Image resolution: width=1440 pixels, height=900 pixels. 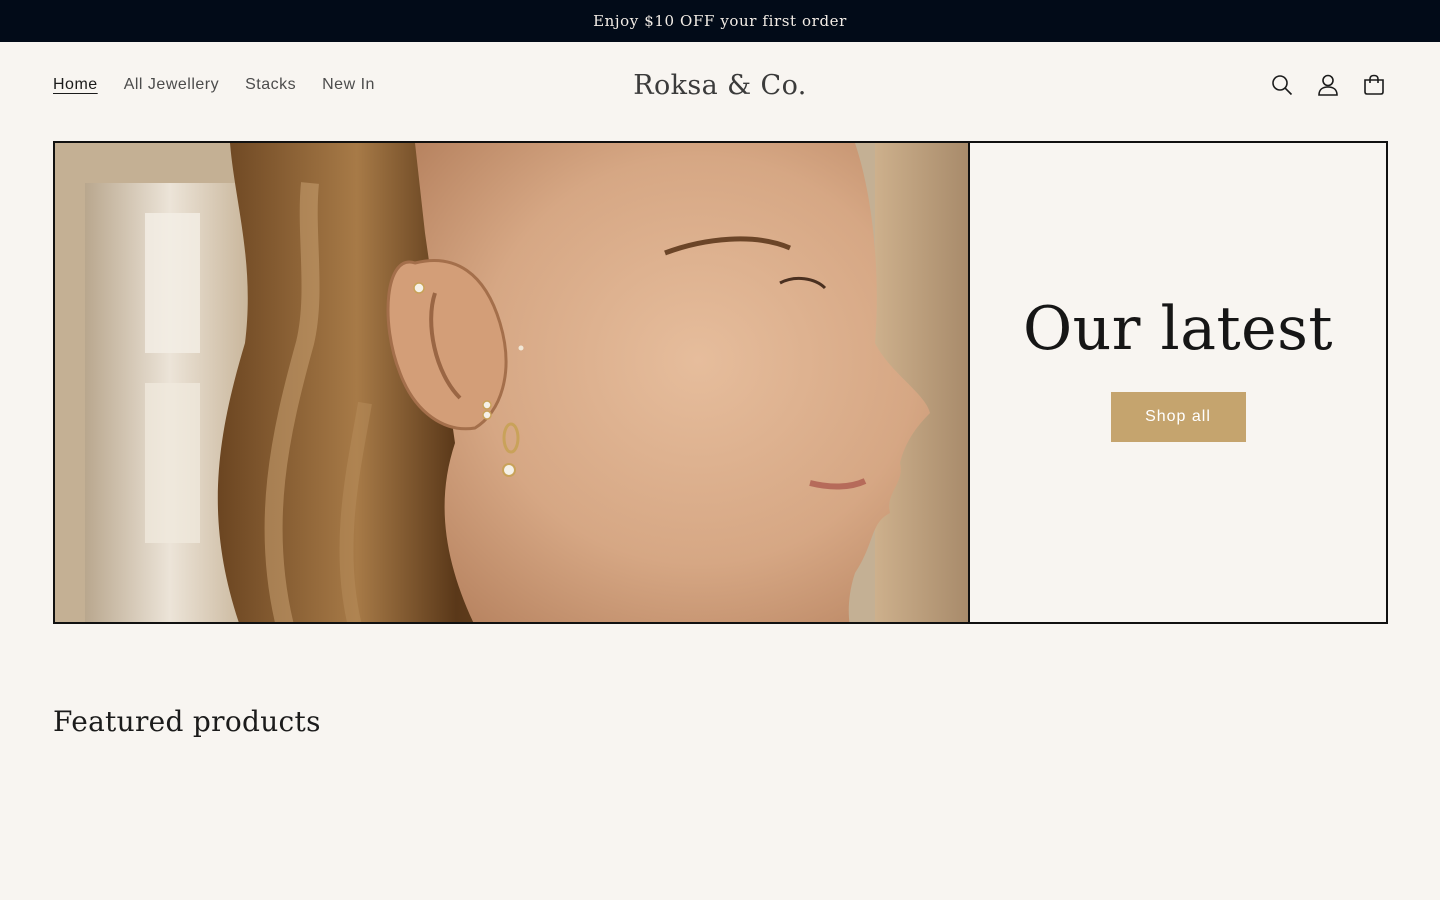 What do you see at coordinates (75, 85) in the screenshot?
I see `nav-link-home: Home` at bounding box center [75, 85].